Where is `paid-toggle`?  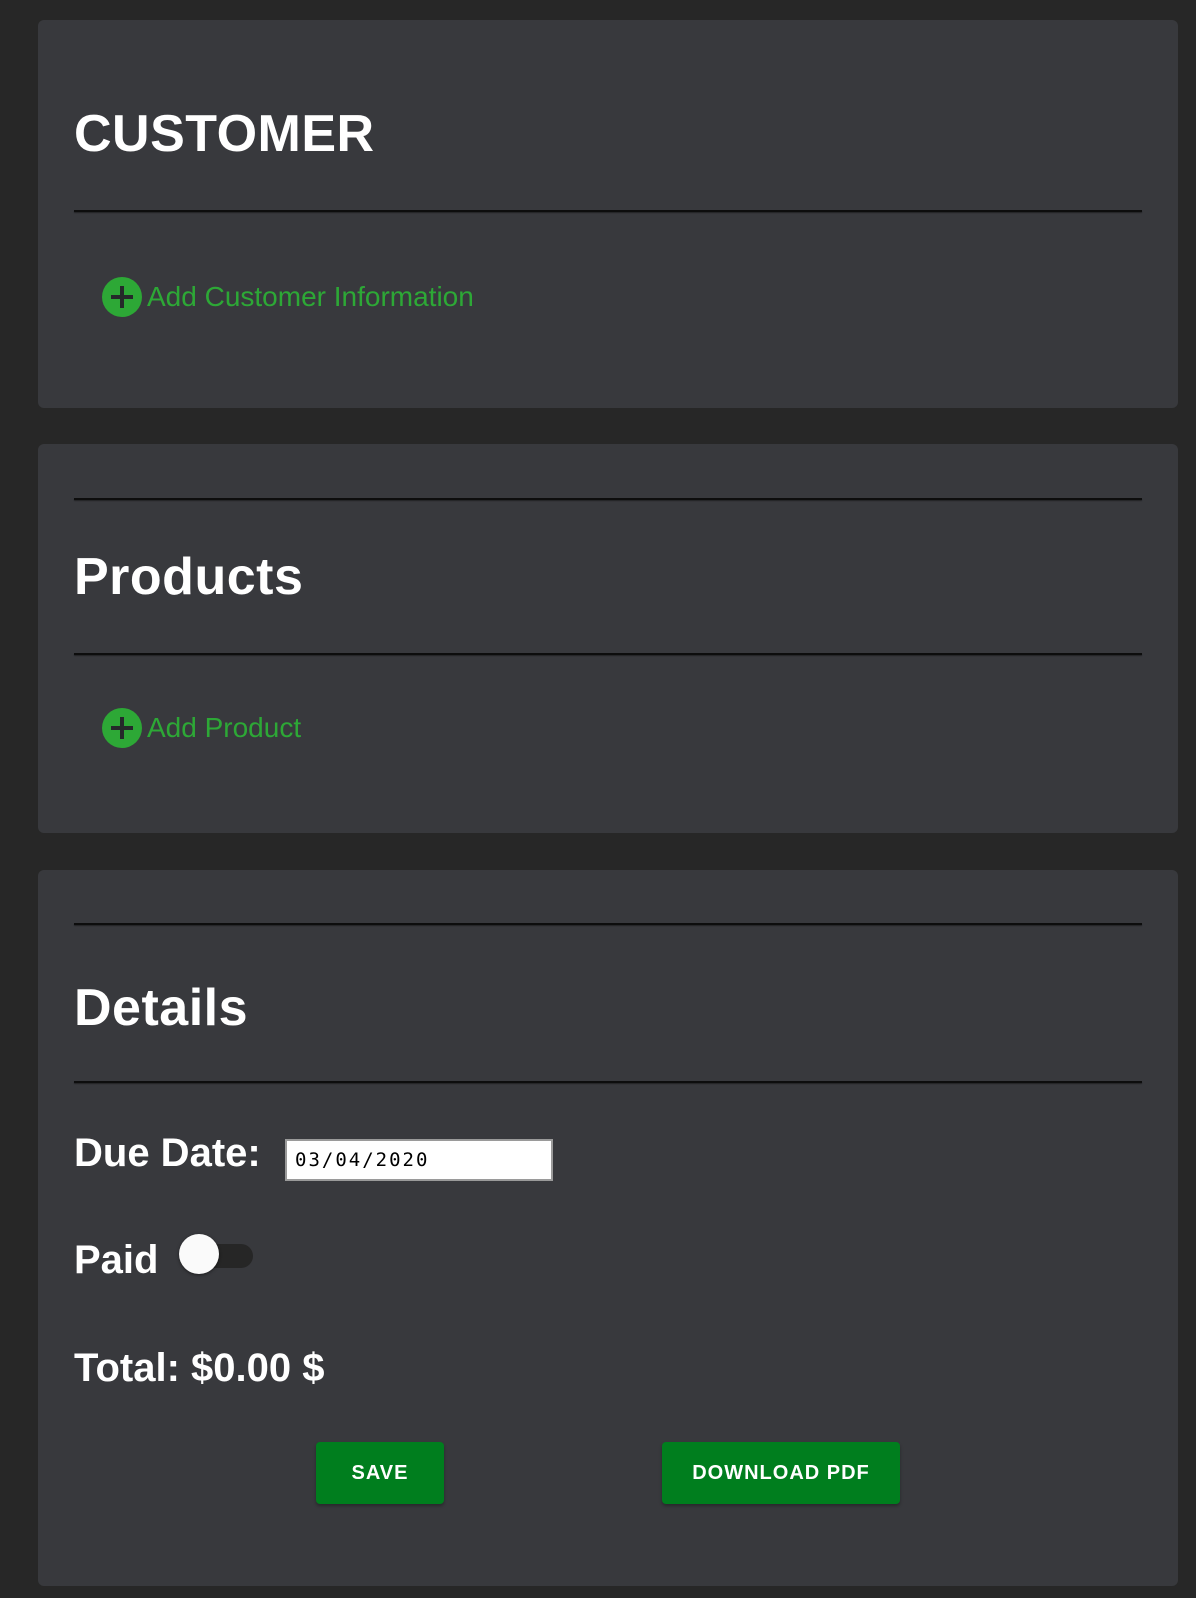 paid-toggle is located at coordinates (216, 1254).